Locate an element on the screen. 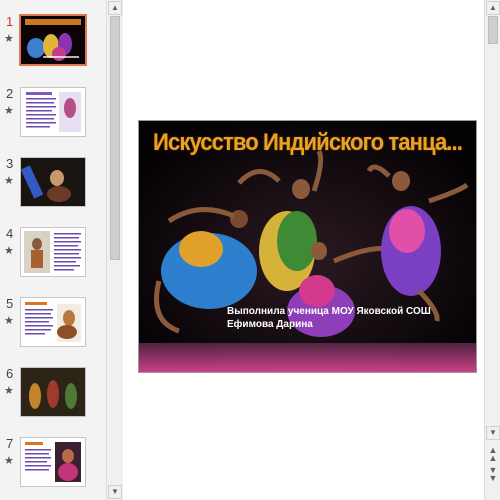 The height and width of the screenshot is (500, 500). editor-scrollbar-thumb is located at coordinates (493, 30).